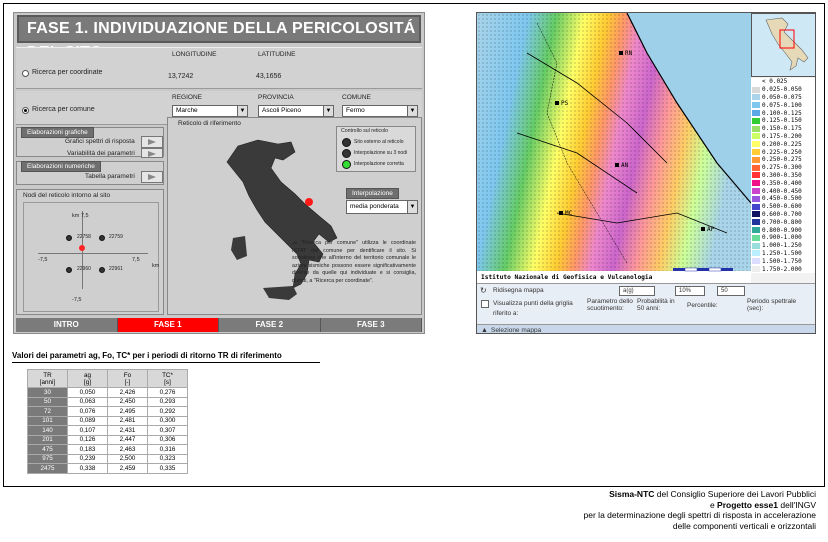  Describe the element at coordinates (167, 468) in the screenshot. I see `table-cell: 0,335` at that location.